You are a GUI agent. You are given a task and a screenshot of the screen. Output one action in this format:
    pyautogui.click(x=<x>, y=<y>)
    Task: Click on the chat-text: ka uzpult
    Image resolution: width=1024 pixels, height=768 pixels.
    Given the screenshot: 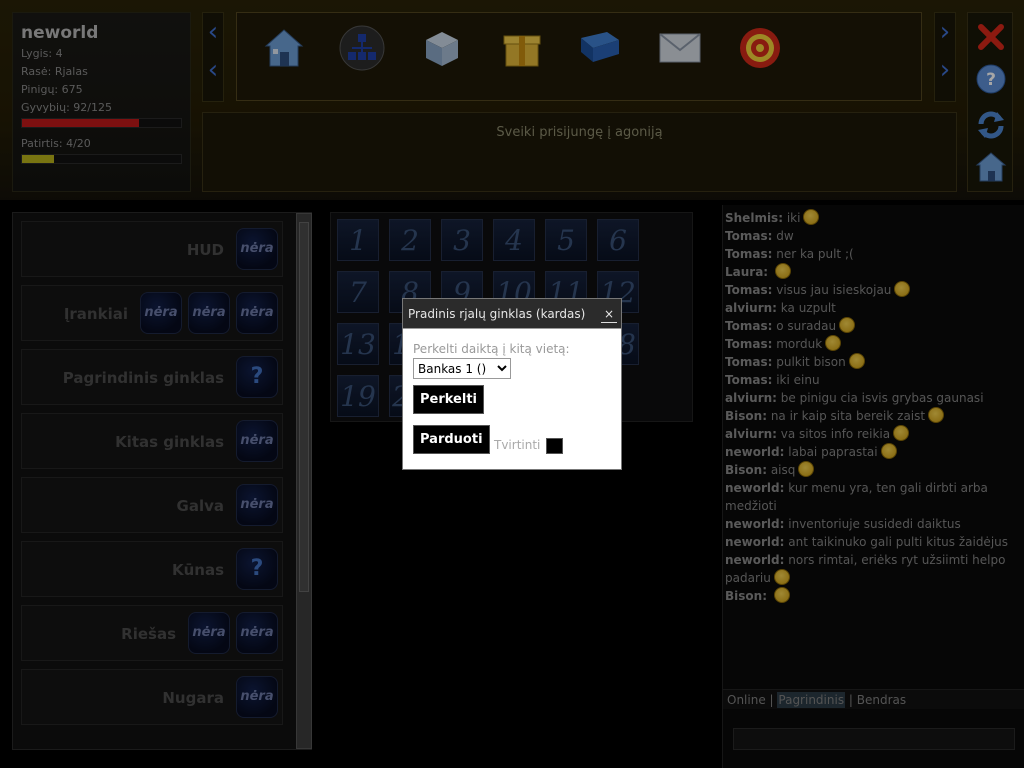 What is the action you would take?
    pyautogui.click(x=808, y=308)
    